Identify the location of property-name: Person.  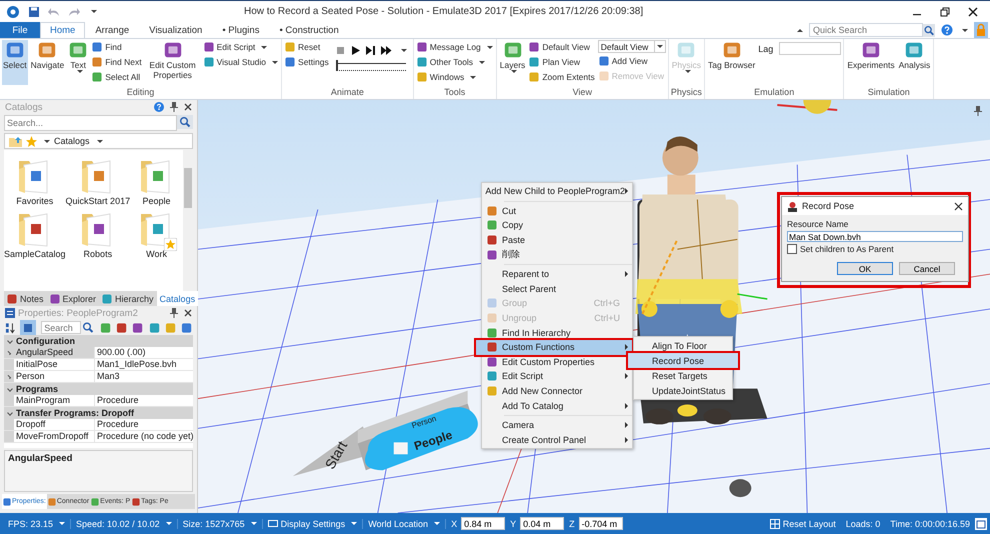
(54, 376).